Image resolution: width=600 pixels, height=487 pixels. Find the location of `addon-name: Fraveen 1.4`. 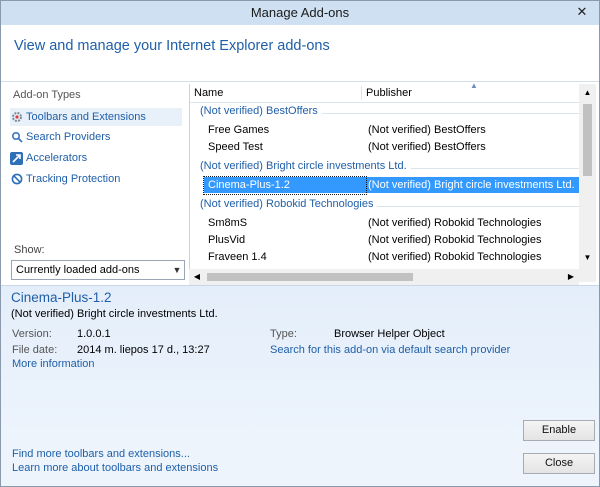

addon-name: Fraveen 1.4 is located at coordinates (237, 257).